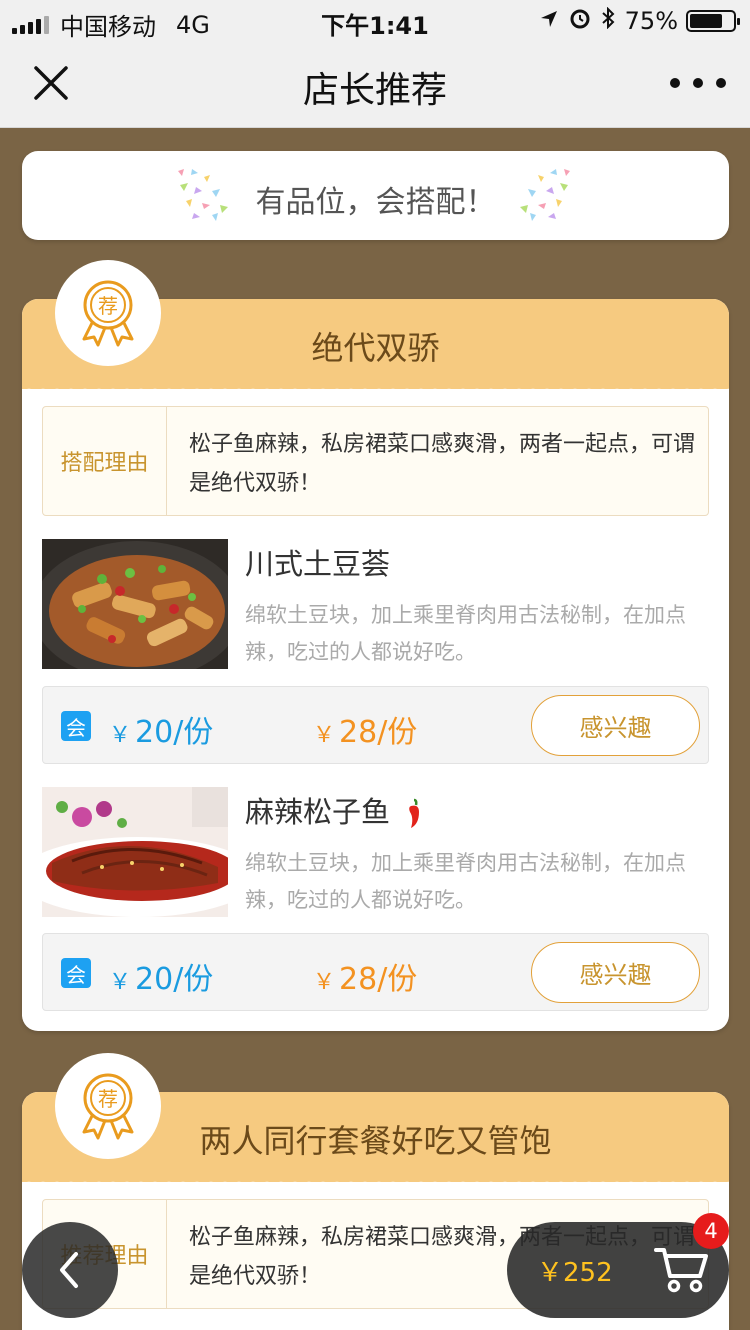 Image resolution: width=750 pixels, height=1330 pixels. Describe the element at coordinates (334, 810) in the screenshot. I see `dish-name: 麻辣松子鱼` at that location.